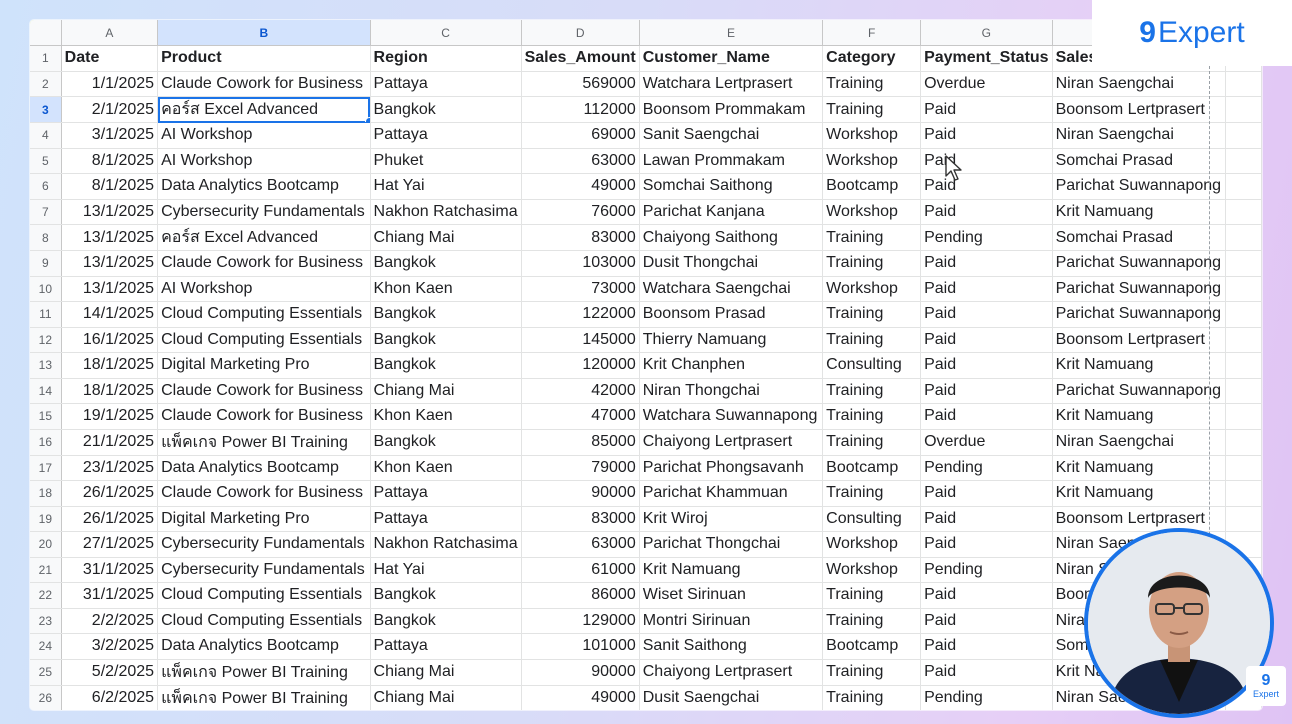  What do you see at coordinates (264, 570) in the screenshot?
I see `data-cell: Cybersecurity Fundamentals` at bounding box center [264, 570].